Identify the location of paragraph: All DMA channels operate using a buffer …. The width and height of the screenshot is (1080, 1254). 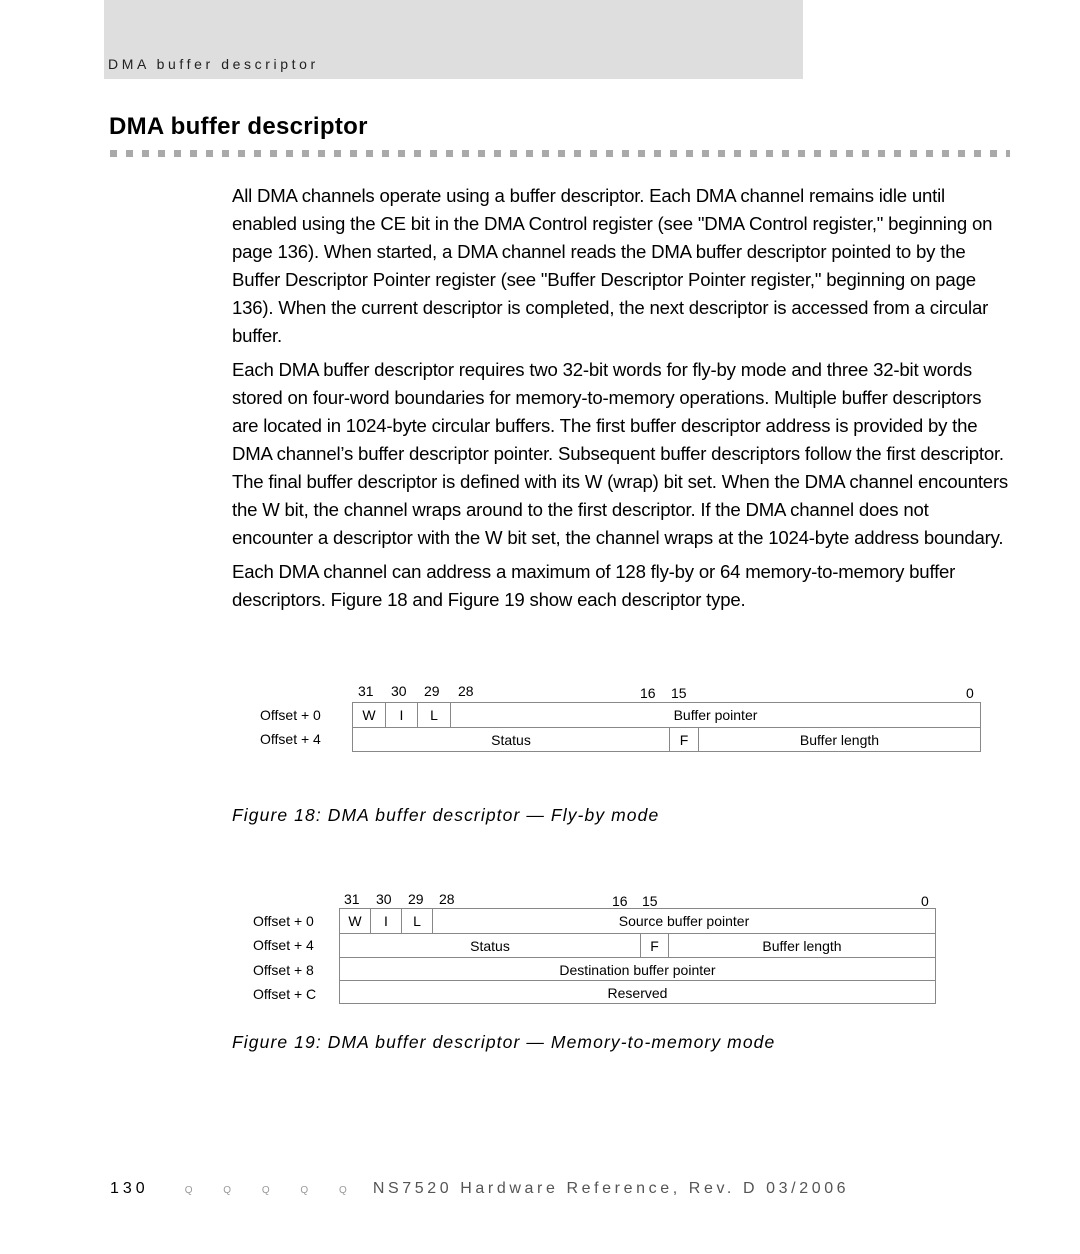
(612, 265).